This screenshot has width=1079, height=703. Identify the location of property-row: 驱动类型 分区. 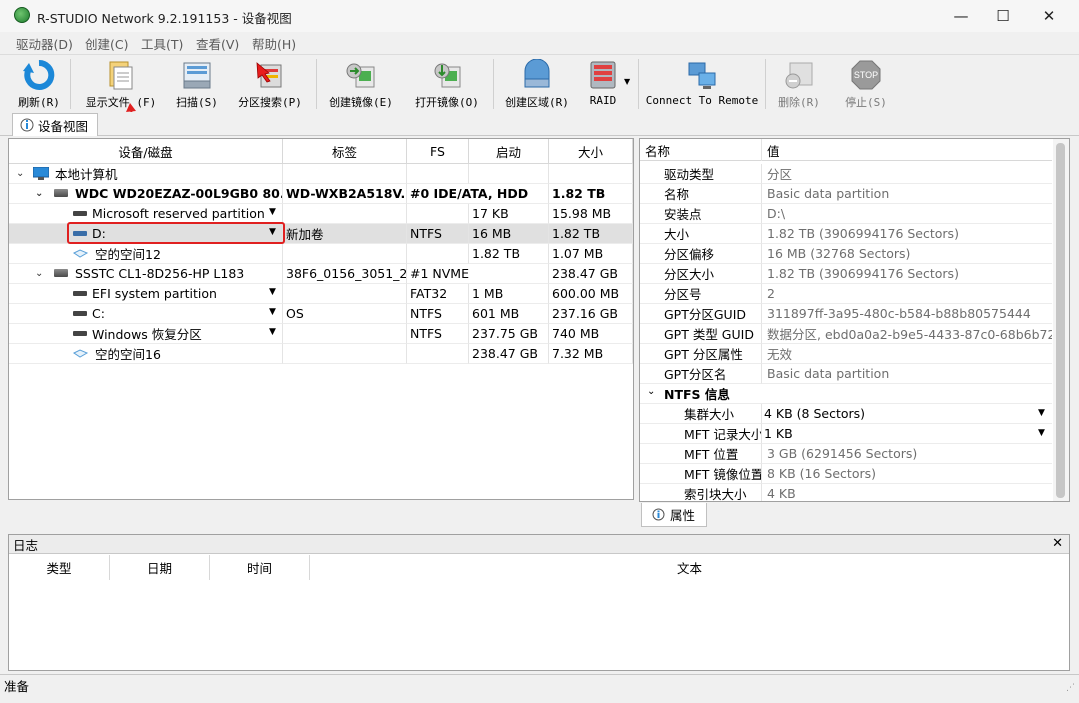
(846, 174).